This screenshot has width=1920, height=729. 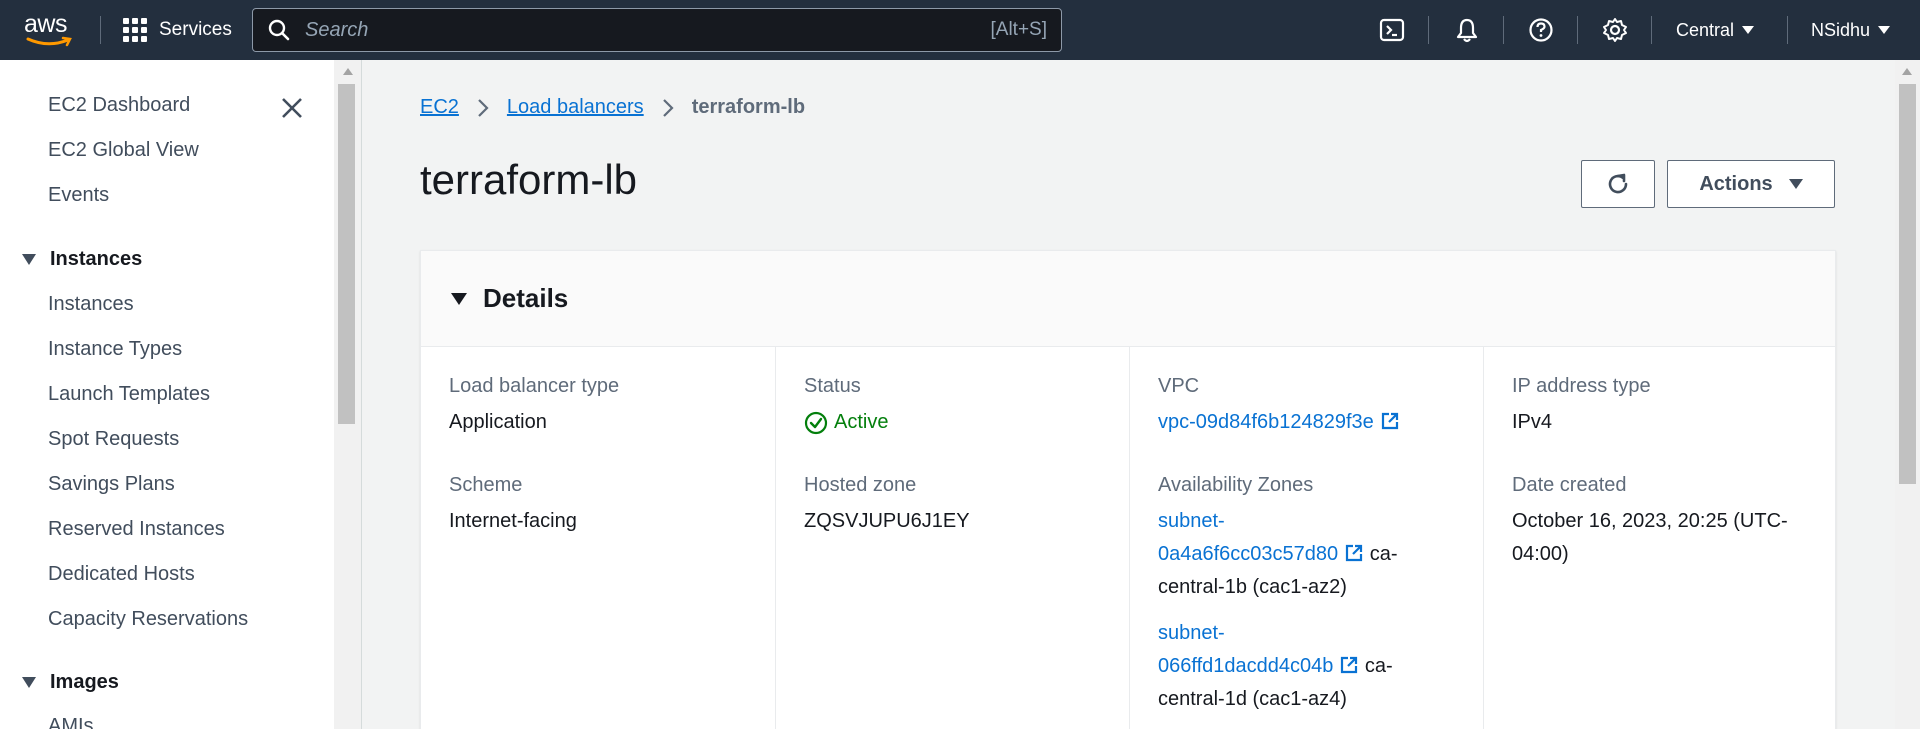 I want to click on search-shortcut: [Alt+S], so click(x=1019, y=29).